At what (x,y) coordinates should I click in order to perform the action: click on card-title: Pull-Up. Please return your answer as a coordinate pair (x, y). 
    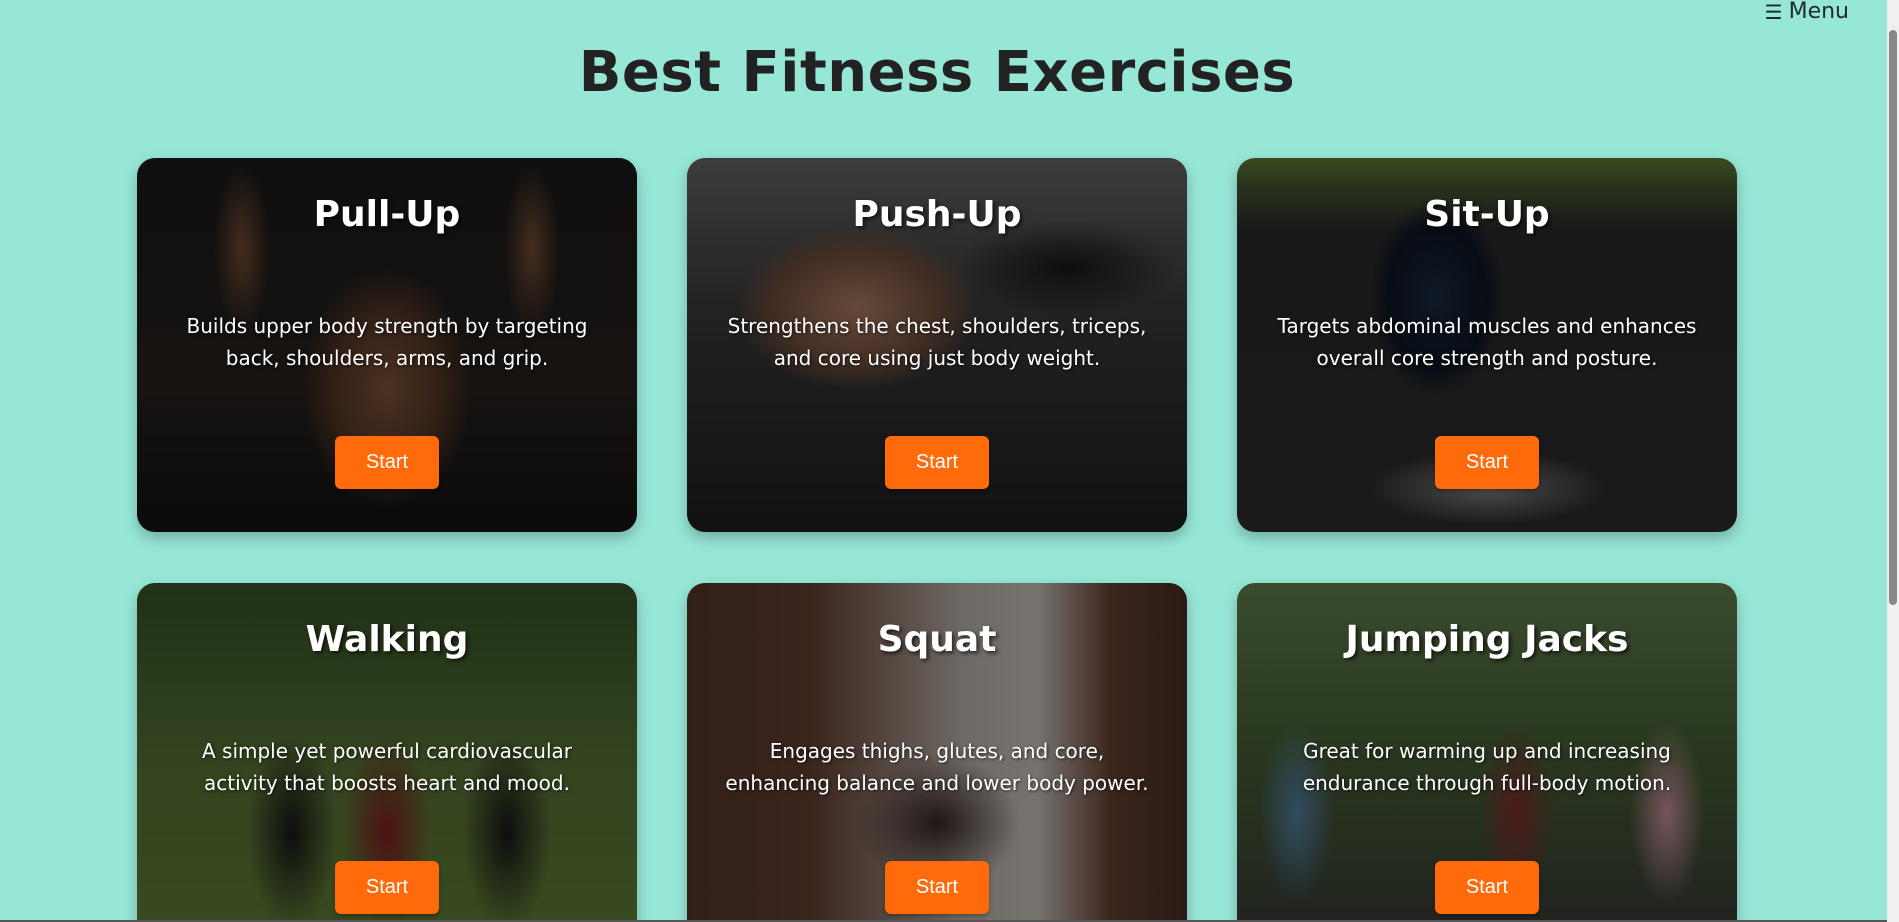
    Looking at the image, I should click on (387, 214).